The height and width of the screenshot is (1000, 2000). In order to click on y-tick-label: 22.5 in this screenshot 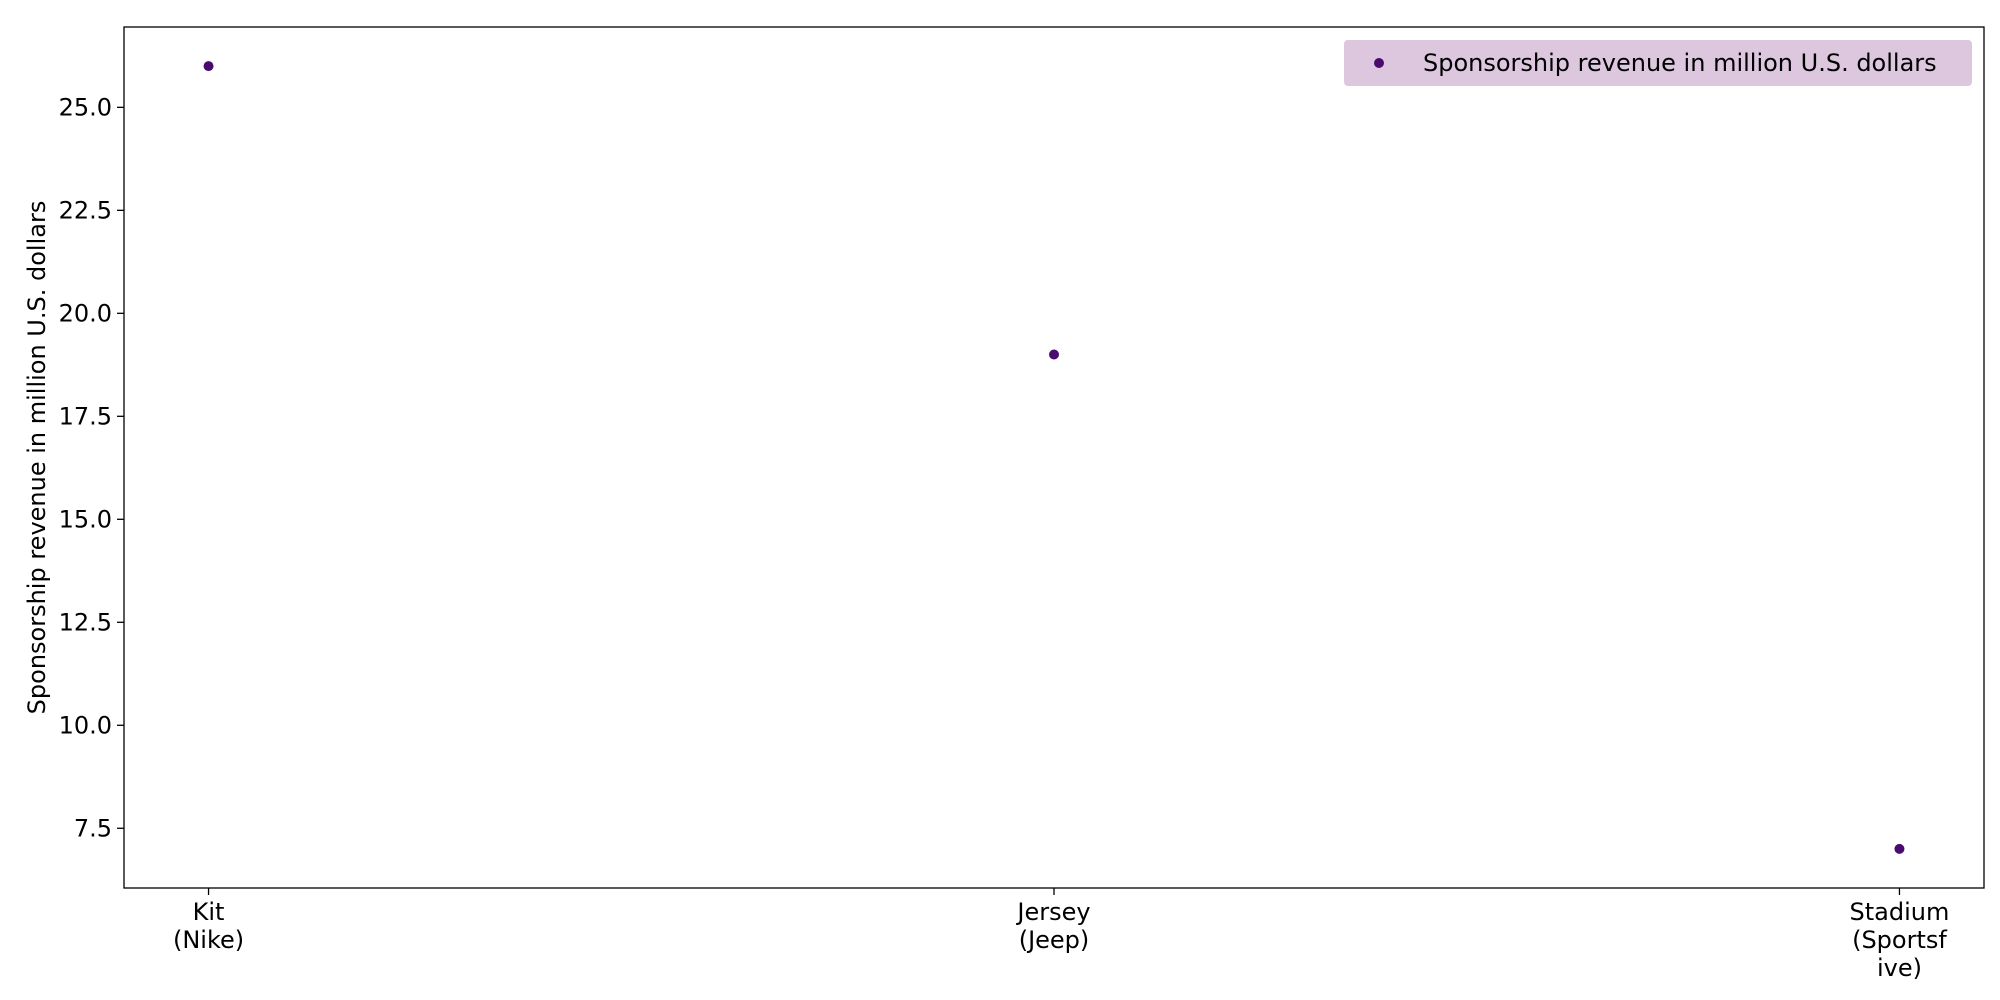, I will do `click(85, 210)`.